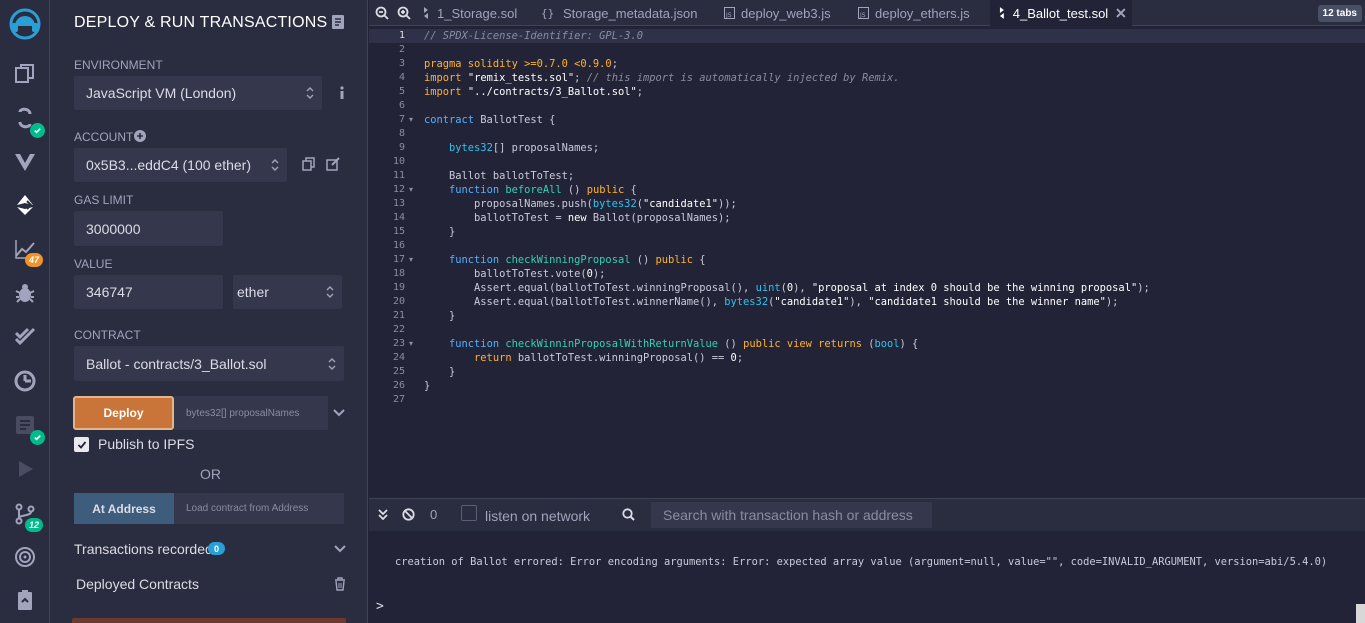 This screenshot has height=623, width=1365. Describe the element at coordinates (176, 363) in the screenshot. I see `contract-value: Ballot - contracts/3_Ballot.sol` at that location.